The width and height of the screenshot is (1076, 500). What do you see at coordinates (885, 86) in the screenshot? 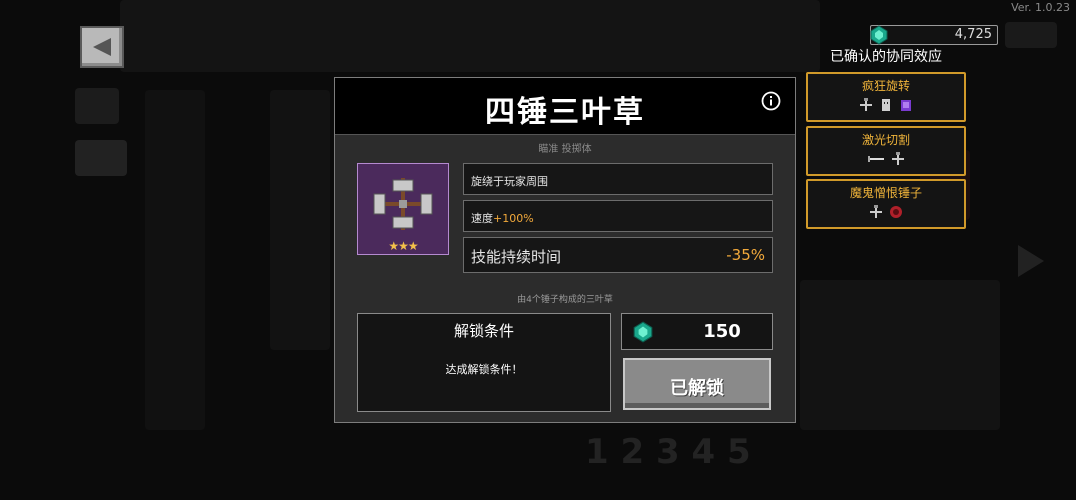
I see `synergy-name: 疯狂旋转` at bounding box center [885, 86].